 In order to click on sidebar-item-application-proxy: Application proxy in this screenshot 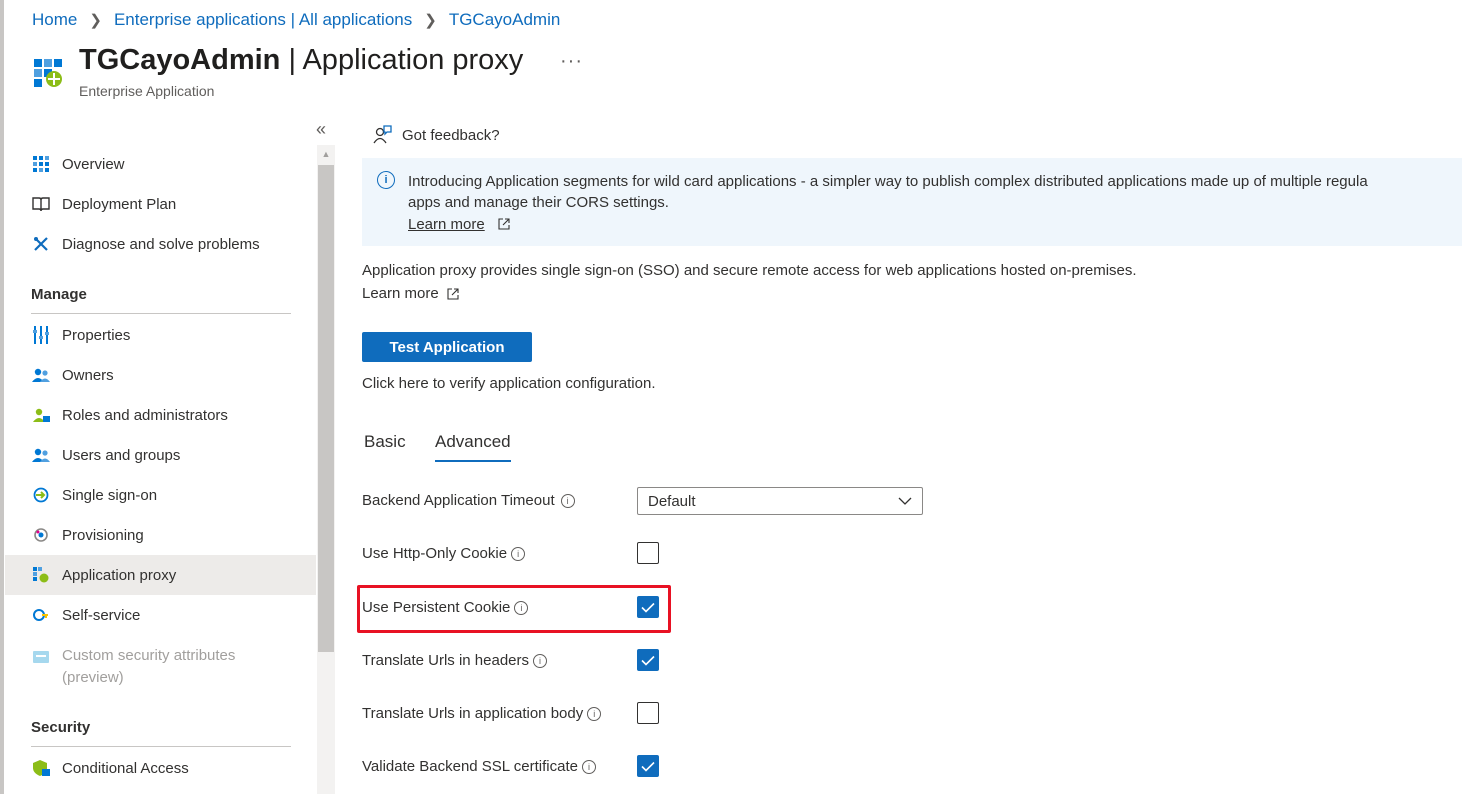, I will do `click(160, 575)`.